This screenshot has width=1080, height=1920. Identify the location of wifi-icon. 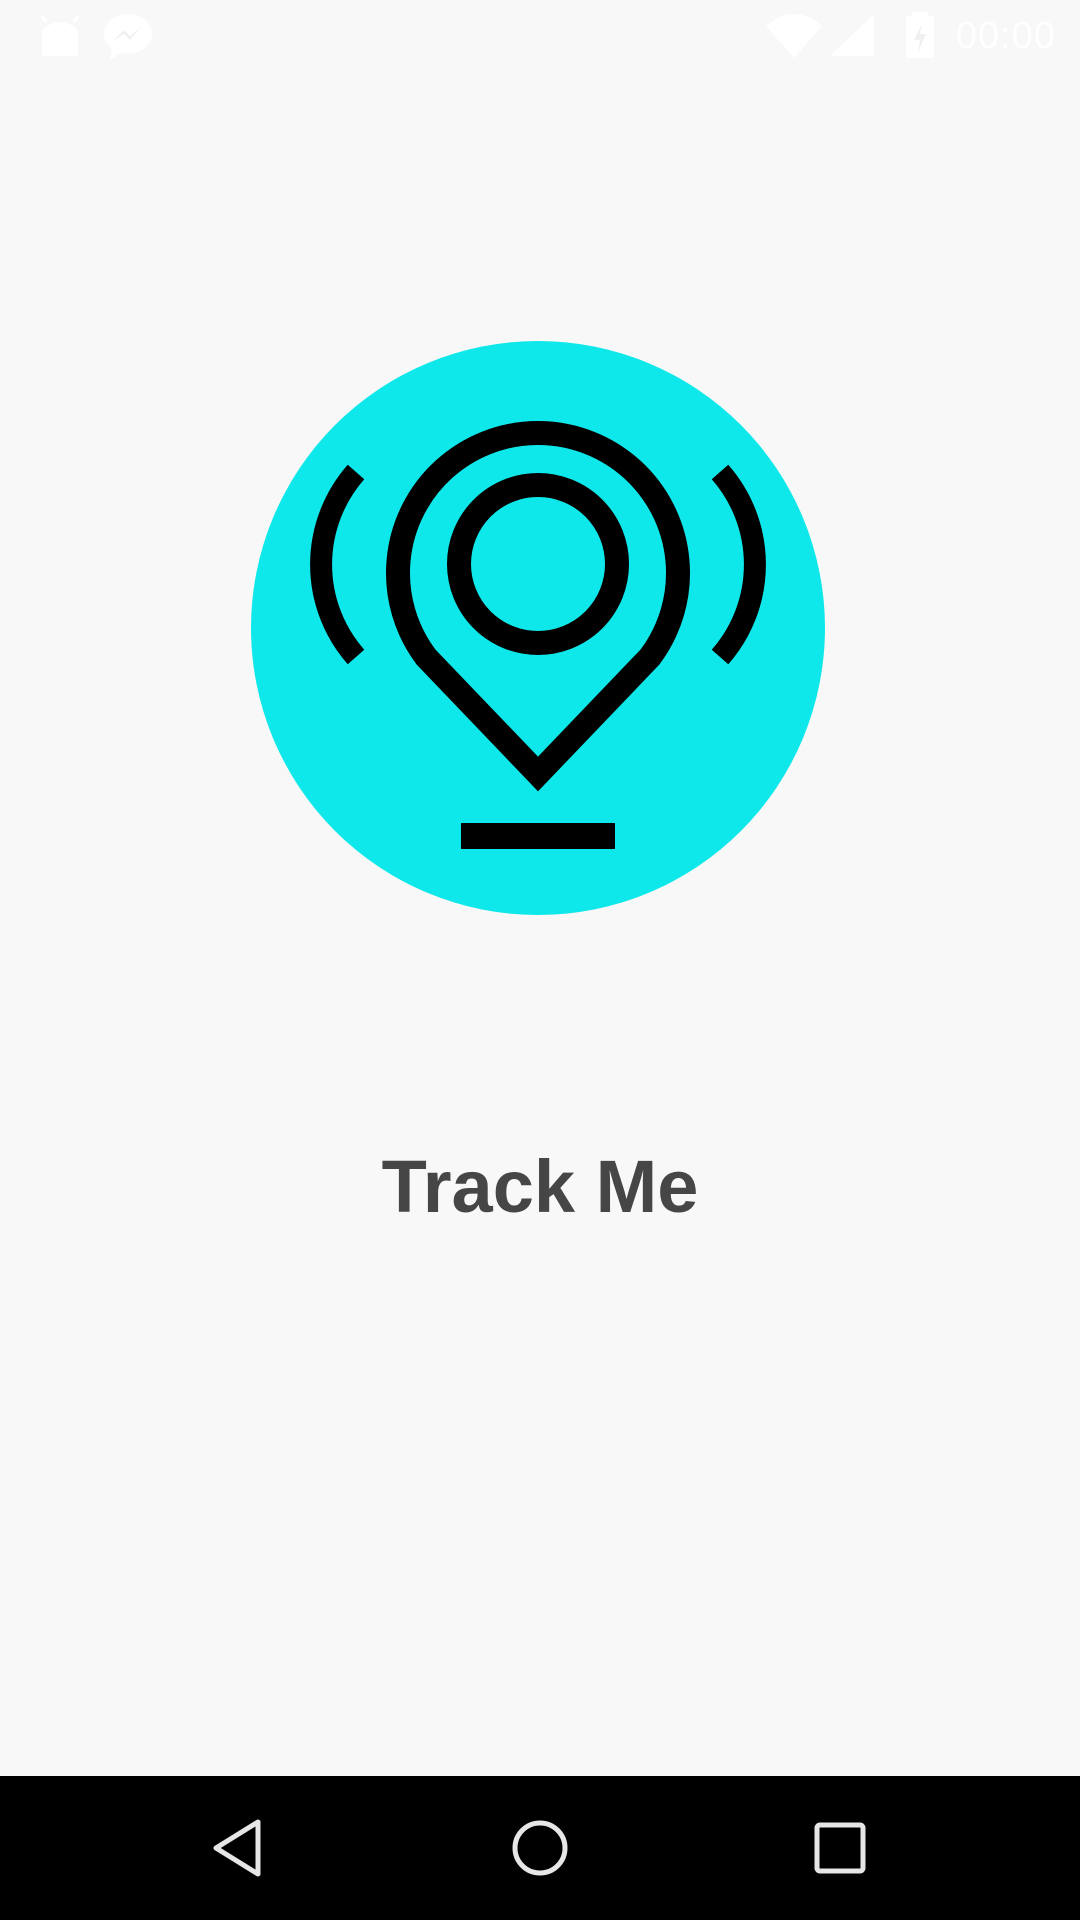
(794, 36).